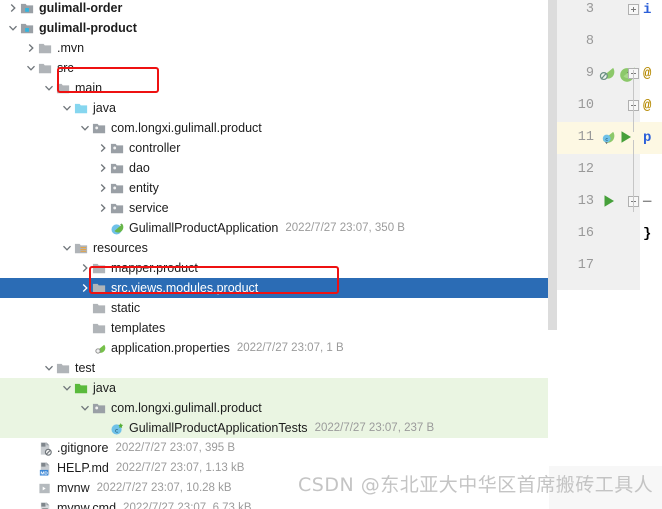  I want to click on fold-expand-icon, so click(633, 9).